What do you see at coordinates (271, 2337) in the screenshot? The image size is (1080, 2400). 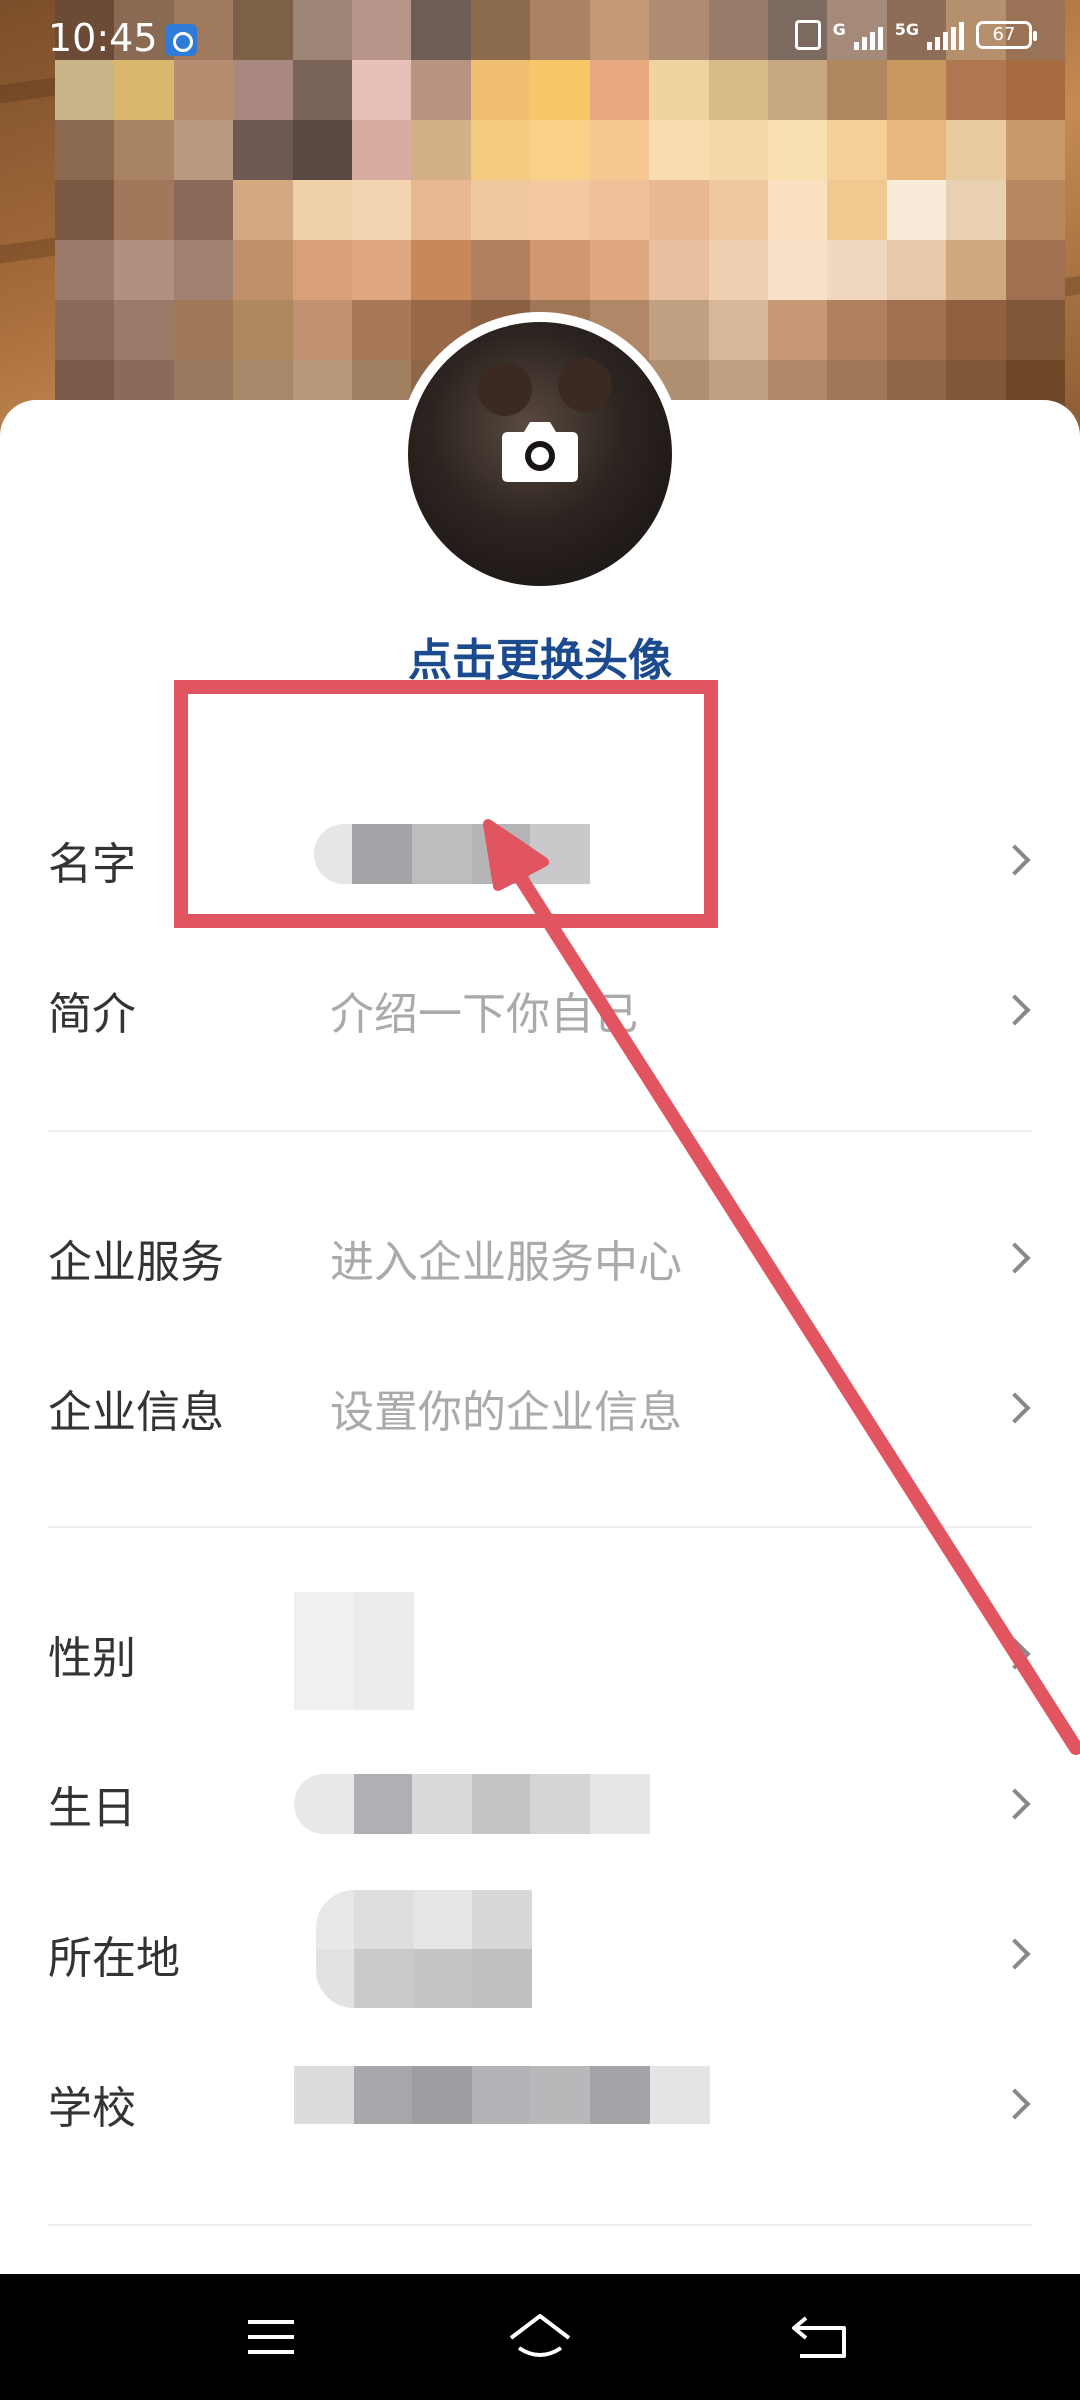 I see `menu-icon` at bounding box center [271, 2337].